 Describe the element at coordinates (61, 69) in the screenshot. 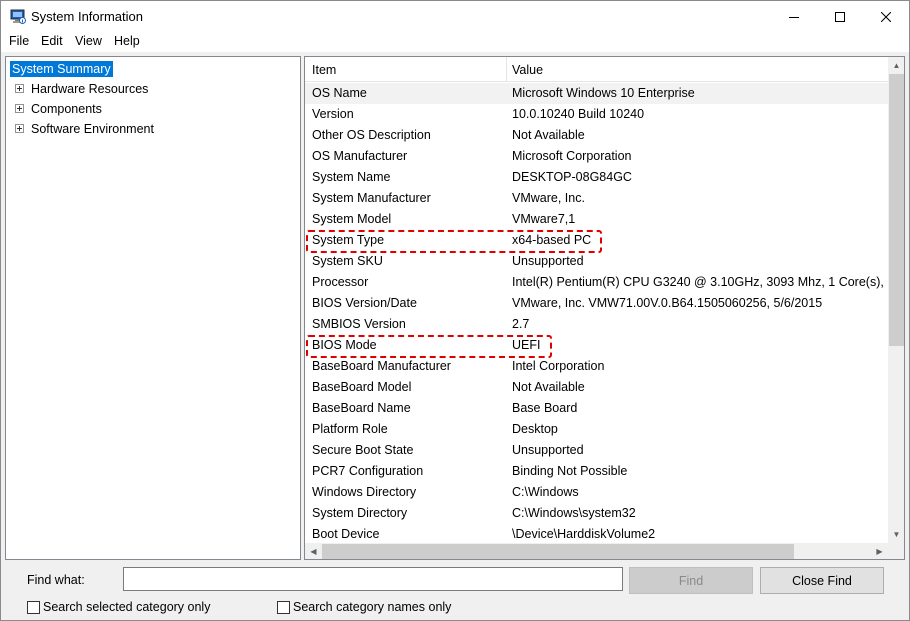

I see `tree-item-label: System Summary` at that location.